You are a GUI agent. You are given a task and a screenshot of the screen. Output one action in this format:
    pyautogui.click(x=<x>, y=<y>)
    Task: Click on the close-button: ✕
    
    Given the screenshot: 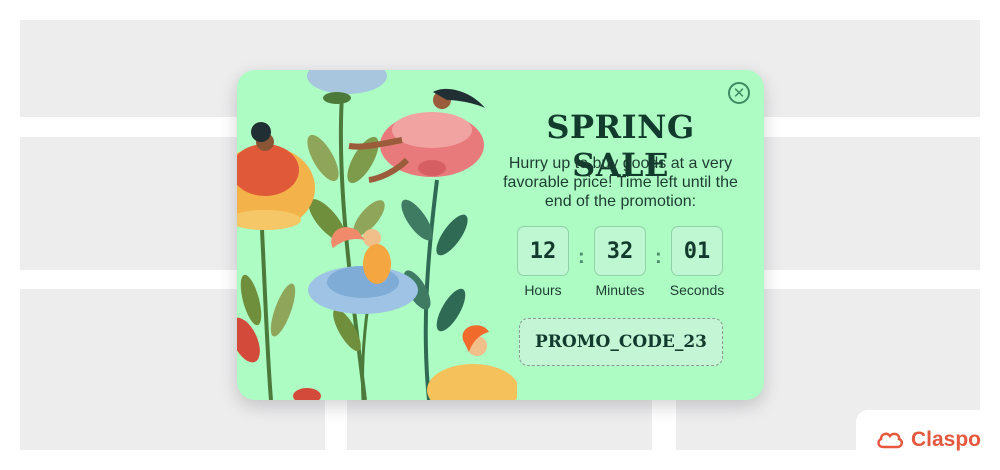 What is the action you would take?
    pyautogui.click(x=739, y=93)
    